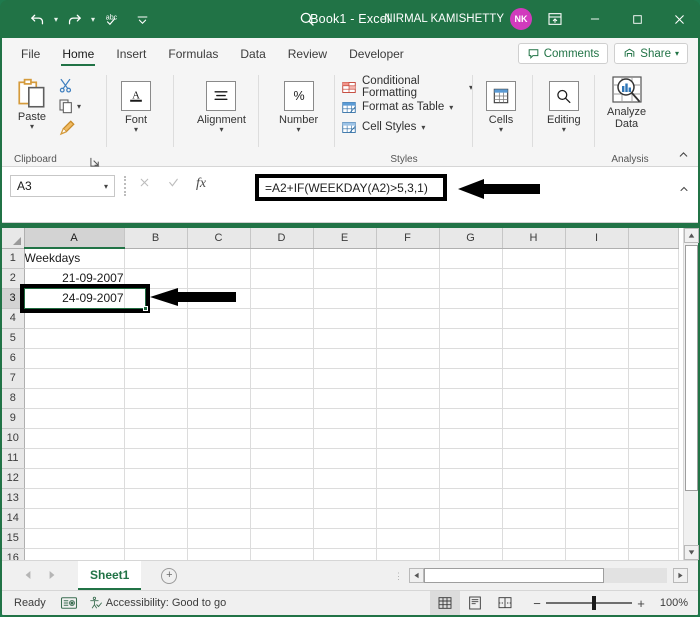  I want to click on cell-C2, so click(219, 278).